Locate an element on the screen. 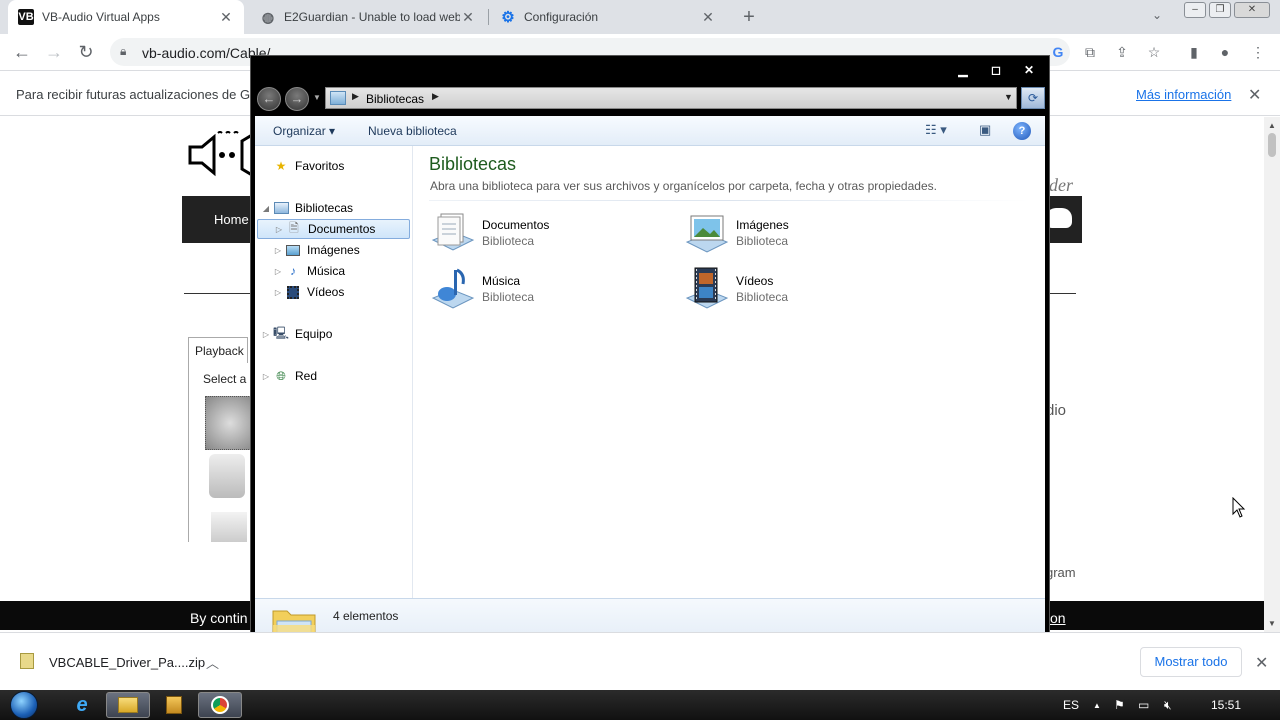  nav-computer: ▷ 🖳︎ Equipo is located at coordinates (296, 334).